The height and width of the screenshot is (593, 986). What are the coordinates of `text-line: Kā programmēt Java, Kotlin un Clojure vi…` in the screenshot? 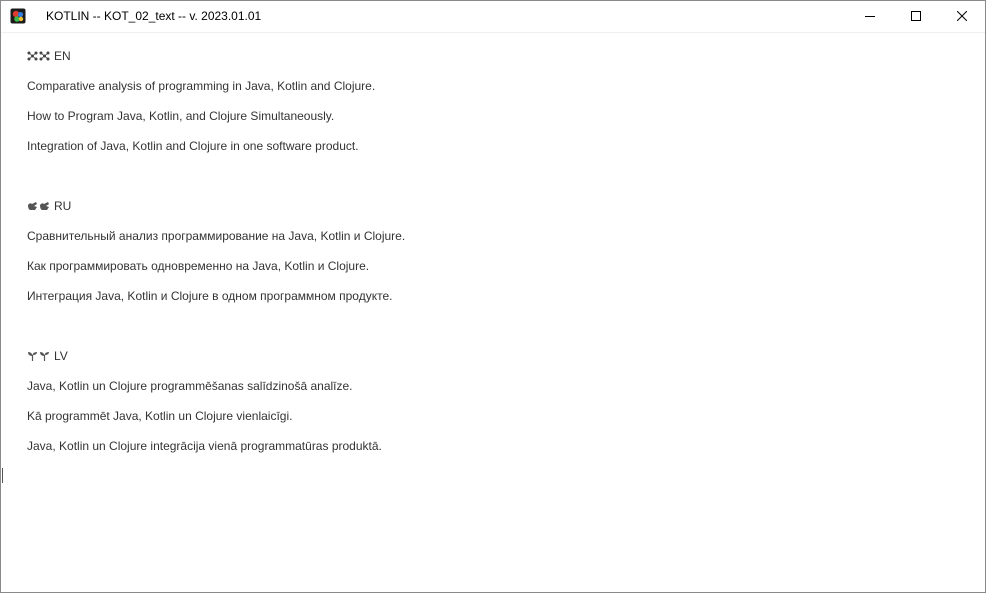 It's located at (160, 416).